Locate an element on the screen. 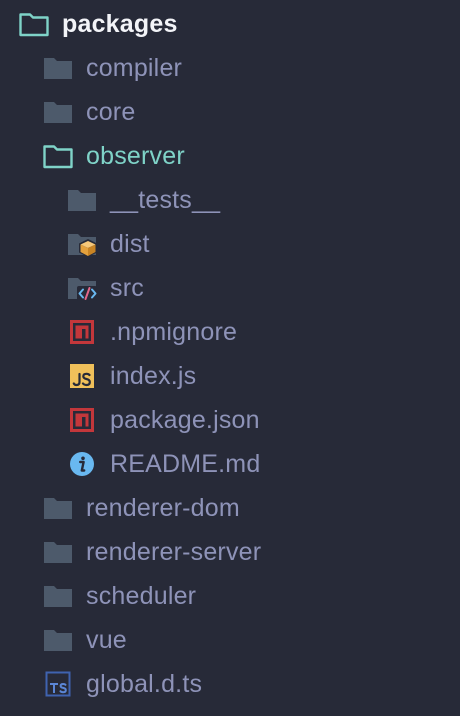 The height and width of the screenshot is (716, 460). tree-item-global-d-ts: global.d.ts is located at coordinates (230, 684).